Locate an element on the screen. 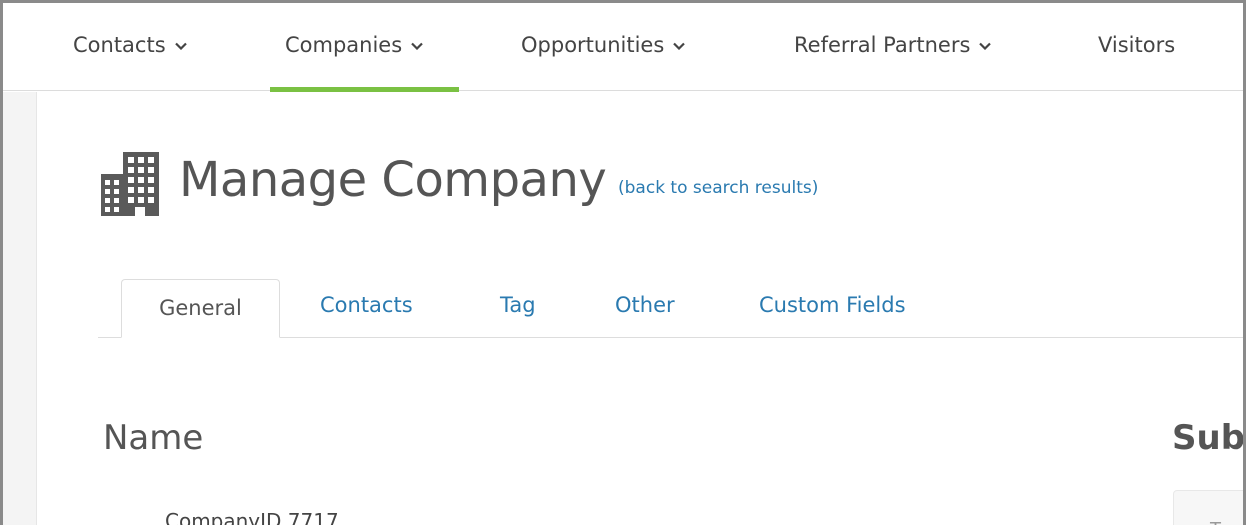  right-panel-text: T is located at coordinates (1215, 522).